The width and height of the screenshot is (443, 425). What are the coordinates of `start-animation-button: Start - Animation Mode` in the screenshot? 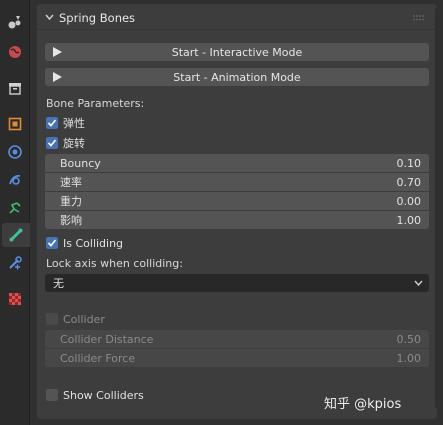 It's located at (237, 77).